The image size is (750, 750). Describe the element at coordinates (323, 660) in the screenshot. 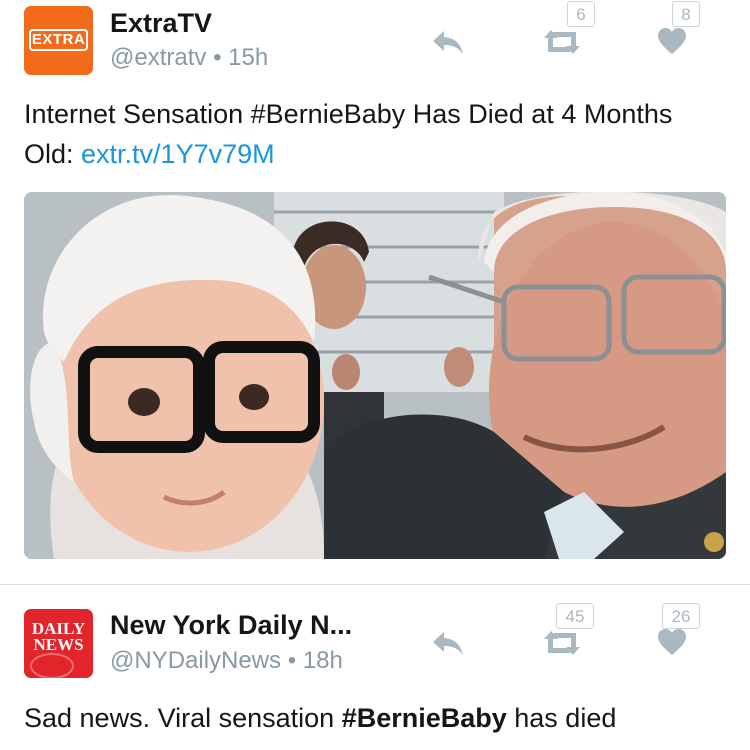

I see `timestamp: 18h` at that location.